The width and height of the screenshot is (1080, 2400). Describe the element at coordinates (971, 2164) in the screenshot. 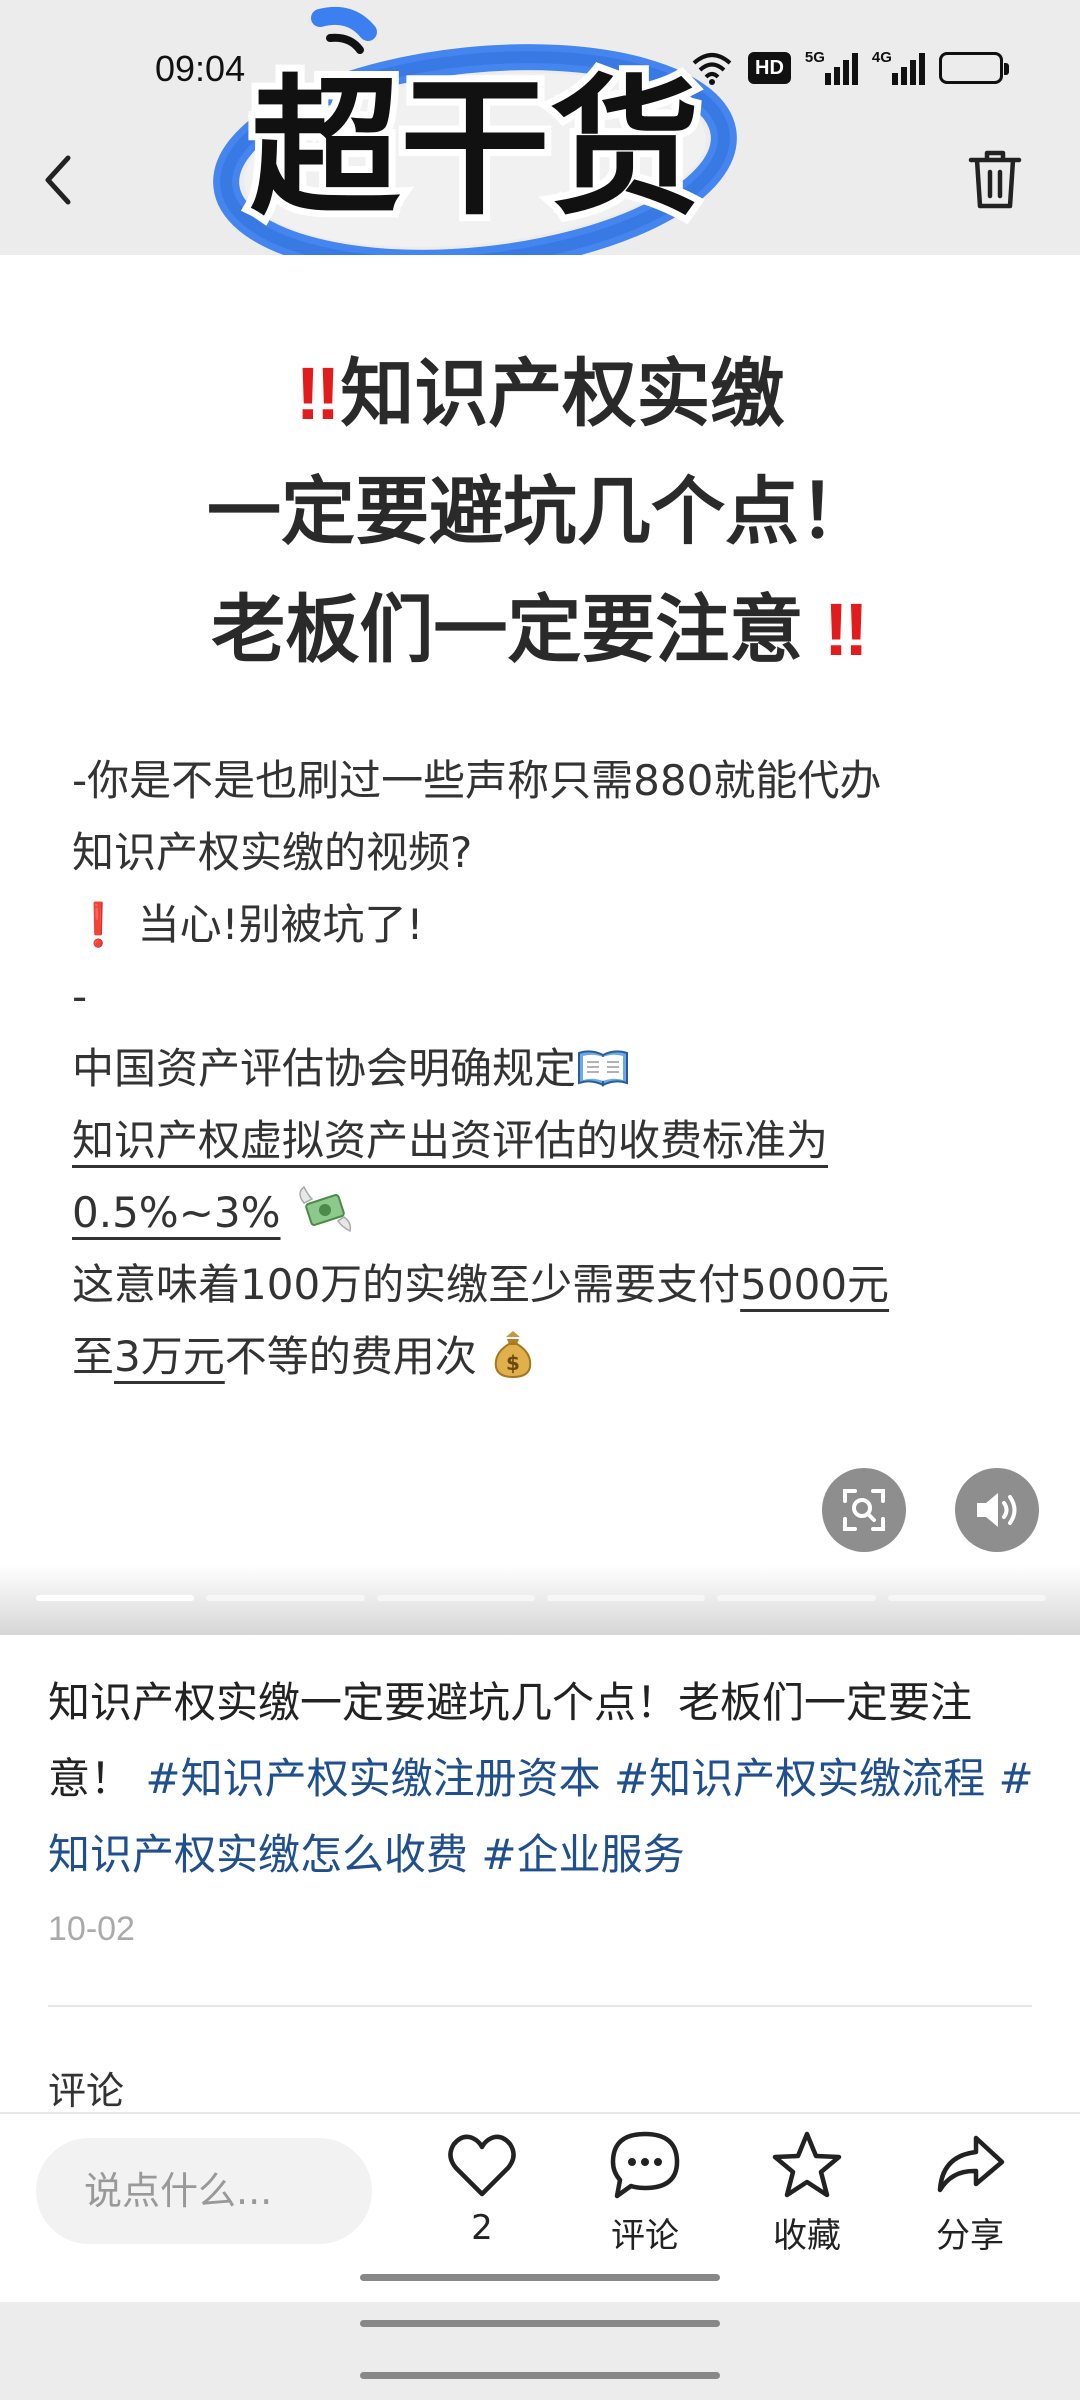

I see `share-arrow-icon` at that location.